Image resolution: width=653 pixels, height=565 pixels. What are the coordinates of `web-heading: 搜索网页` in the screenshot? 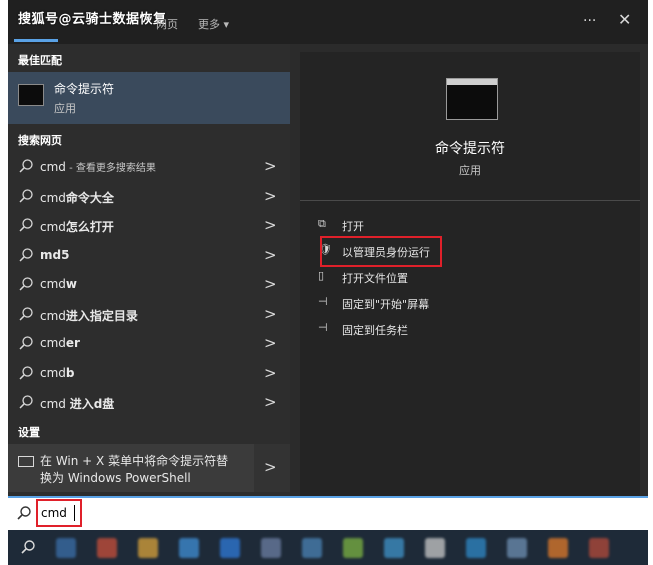 It's located at (40, 140).